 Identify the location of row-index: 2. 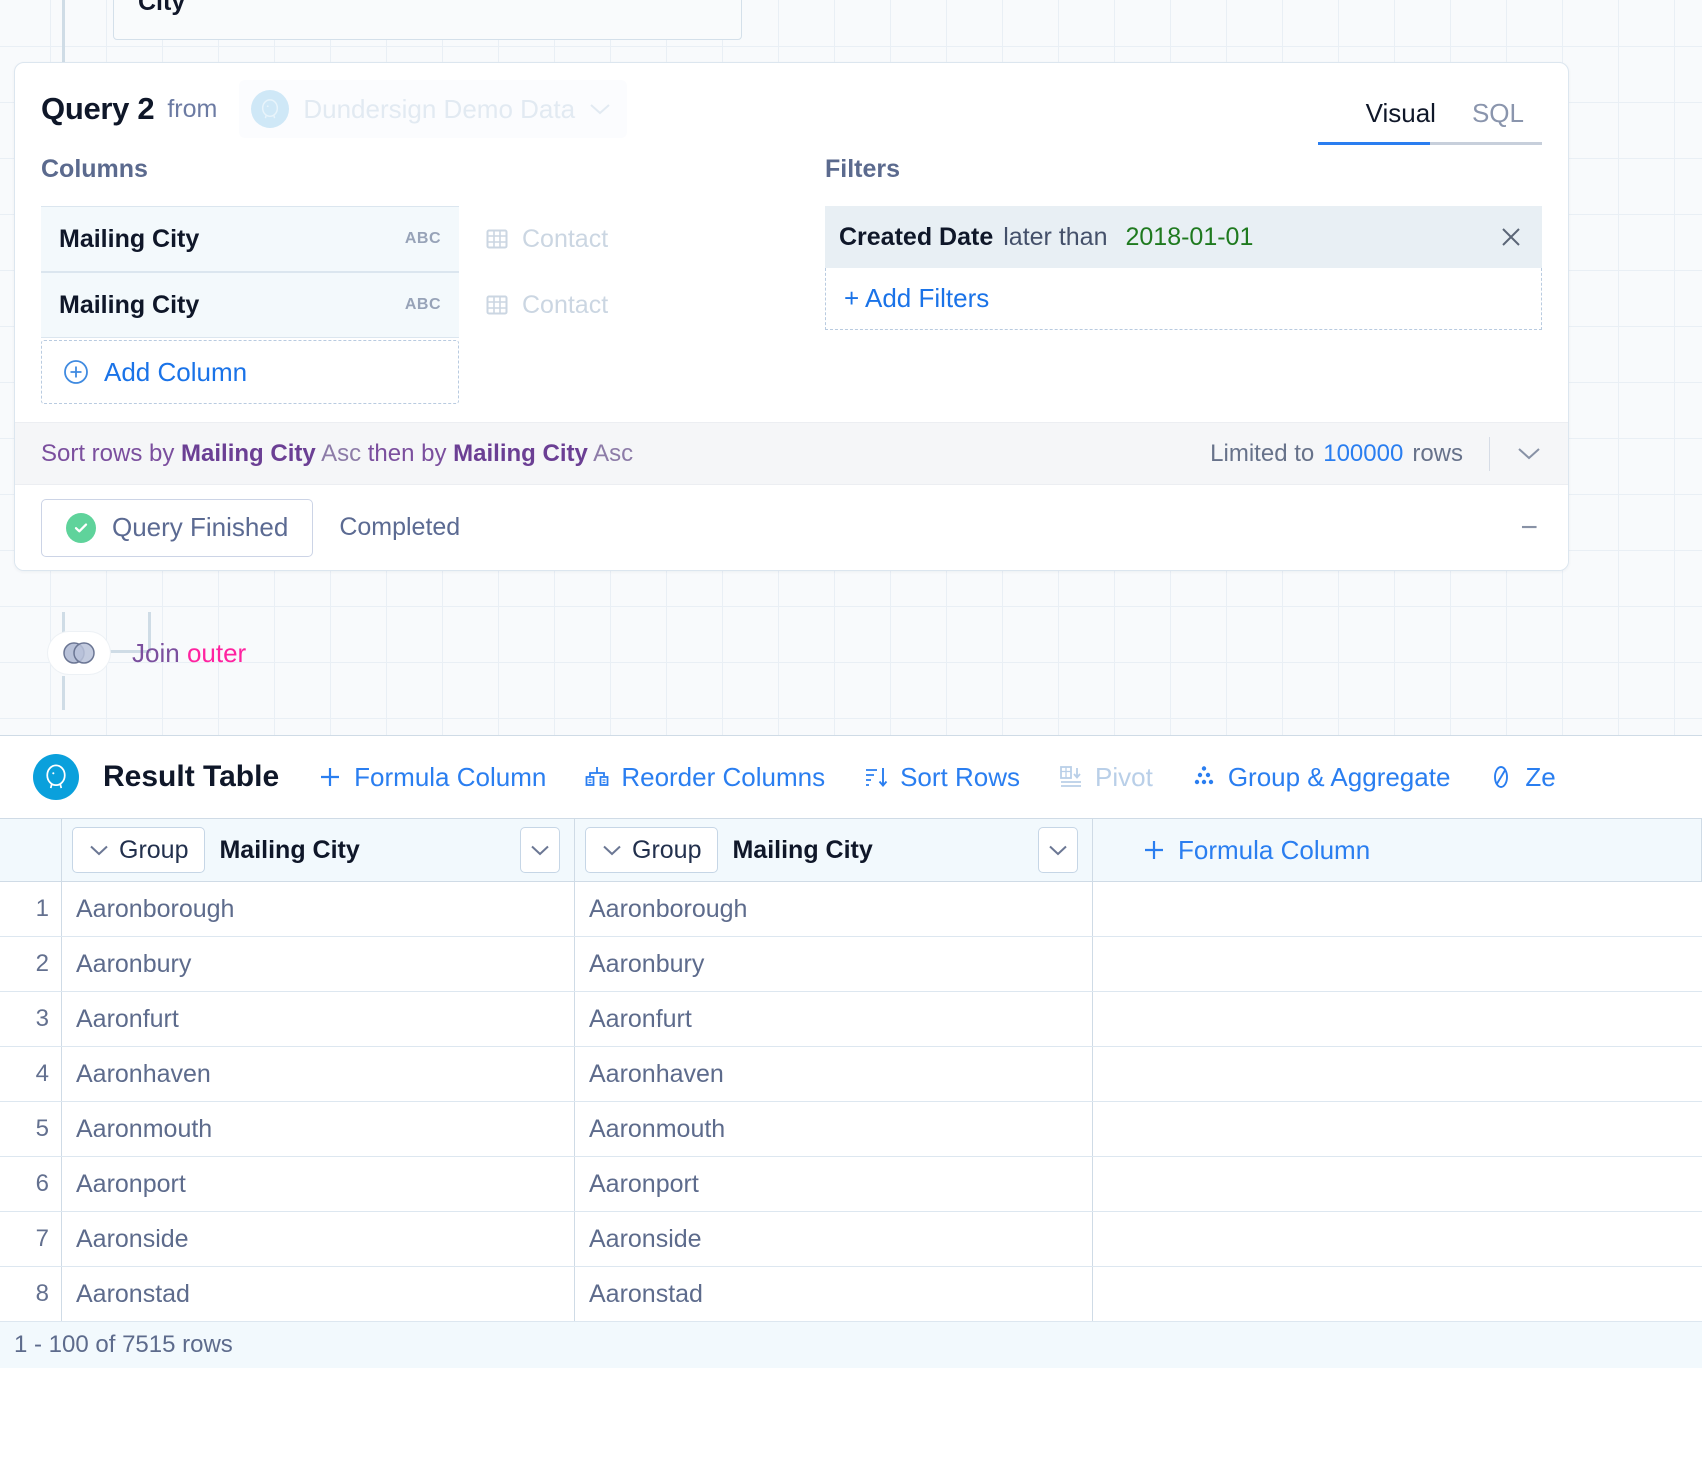
(31, 964).